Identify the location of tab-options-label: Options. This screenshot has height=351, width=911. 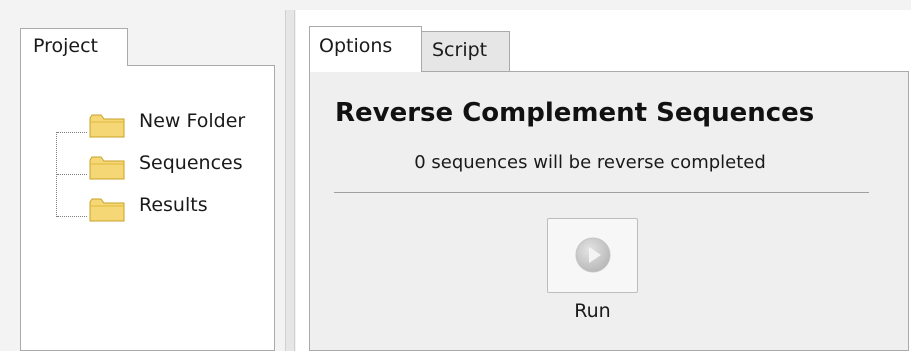
(356, 46).